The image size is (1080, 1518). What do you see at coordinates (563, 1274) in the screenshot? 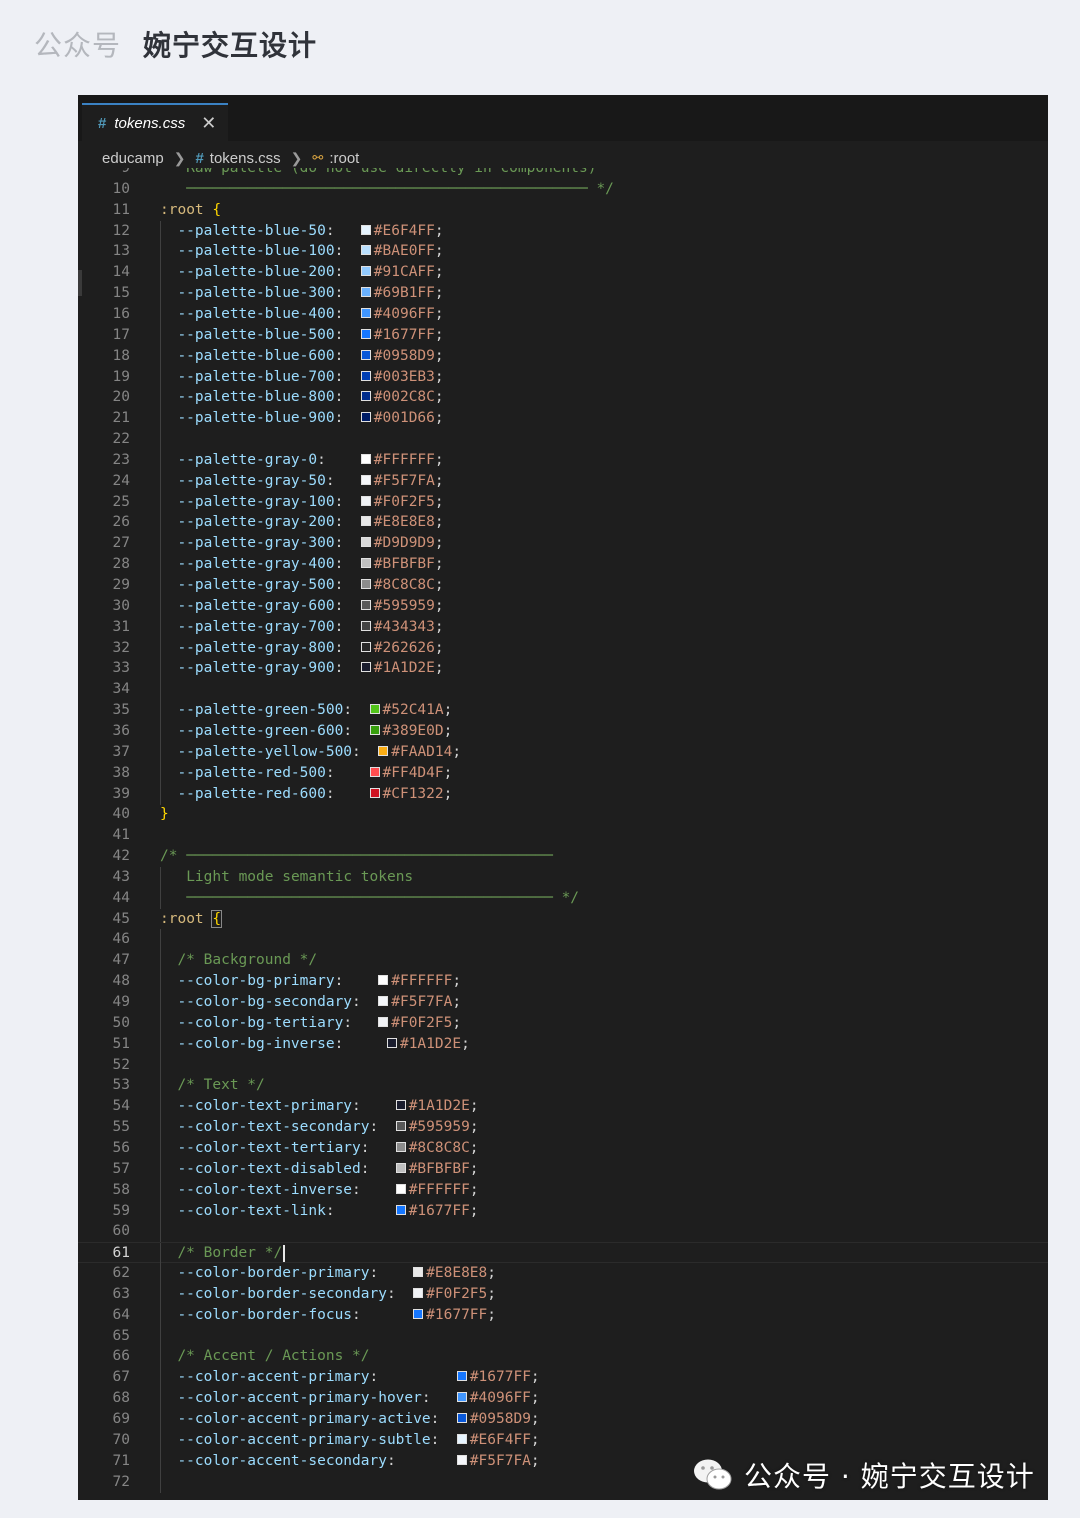
I see `code-line: 62 --color-border-primary: #E8E8E8;` at bounding box center [563, 1274].